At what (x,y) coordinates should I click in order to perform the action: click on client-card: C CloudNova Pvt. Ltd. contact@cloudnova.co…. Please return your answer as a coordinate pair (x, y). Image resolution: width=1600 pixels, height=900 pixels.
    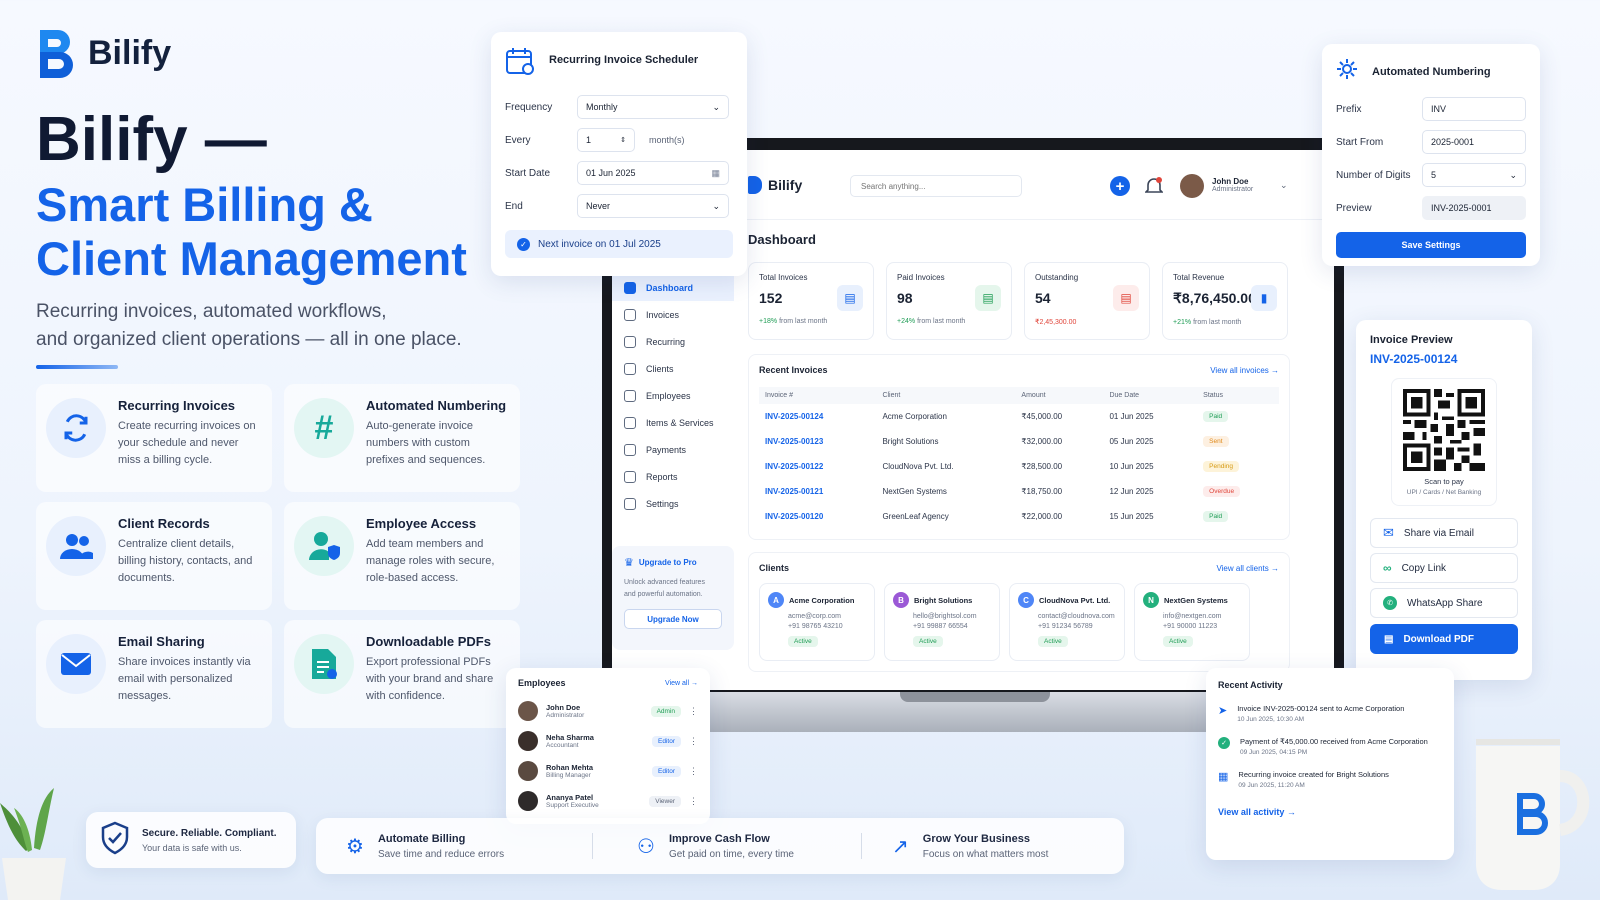
    Looking at the image, I should click on (1067, 622).